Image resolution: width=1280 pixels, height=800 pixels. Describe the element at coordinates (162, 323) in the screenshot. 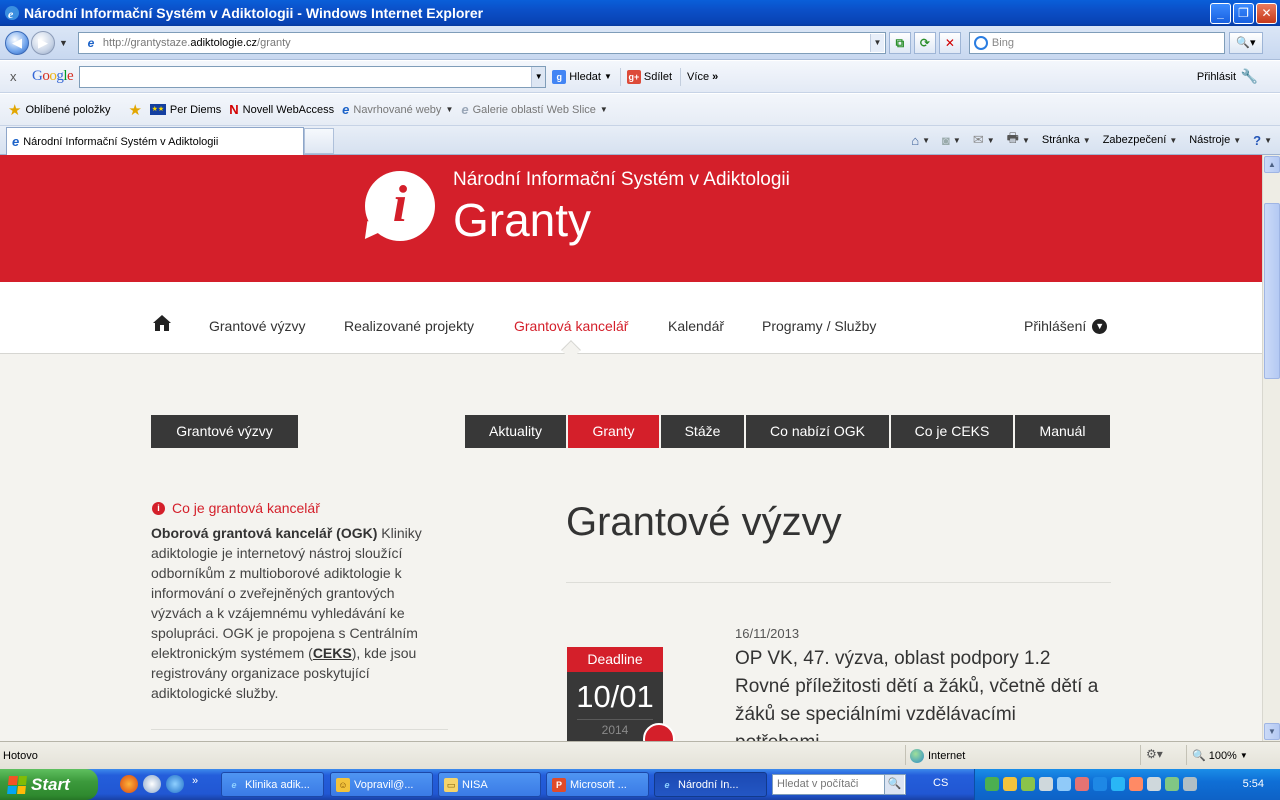

I see `home-icon` at that location.